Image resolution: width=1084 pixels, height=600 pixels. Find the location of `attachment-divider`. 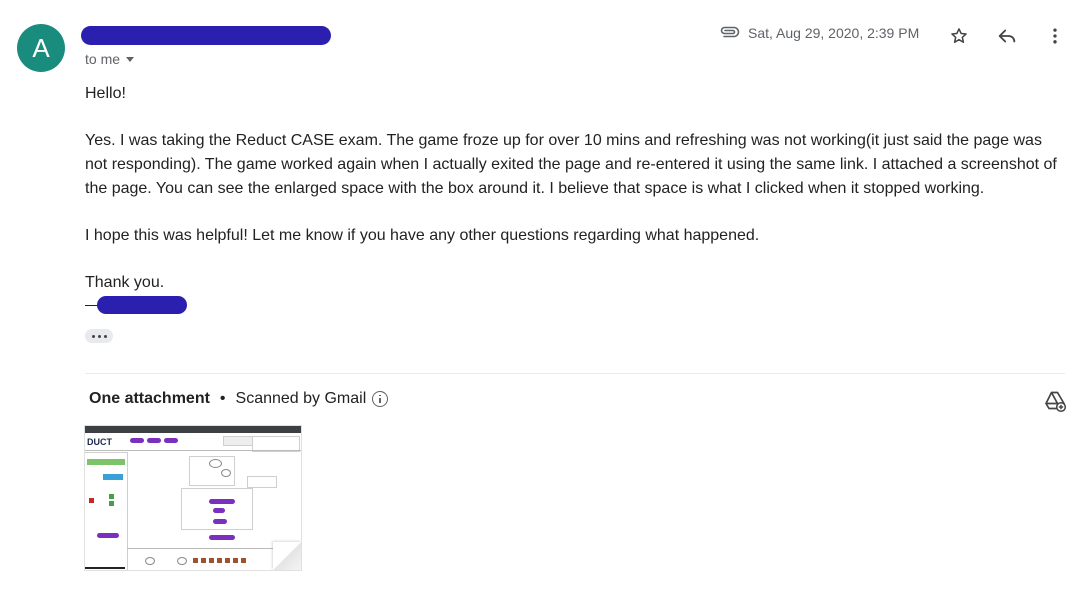

attachment-divider is located at coordinates (575, 373).